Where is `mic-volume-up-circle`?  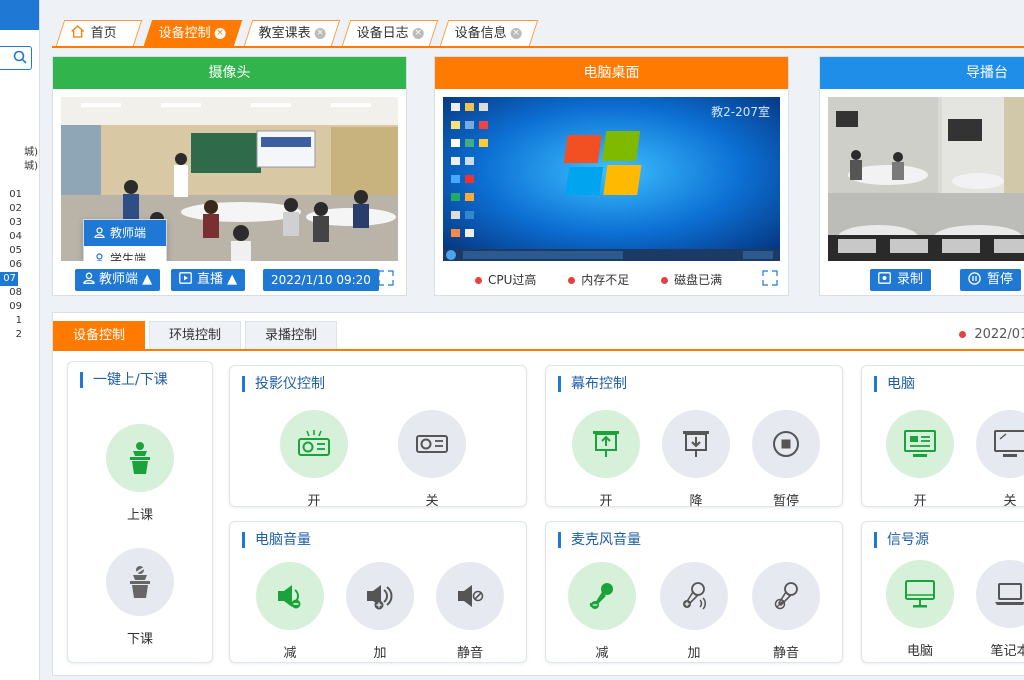
mic-volume-up-circle is located at coordinates (694, 596).